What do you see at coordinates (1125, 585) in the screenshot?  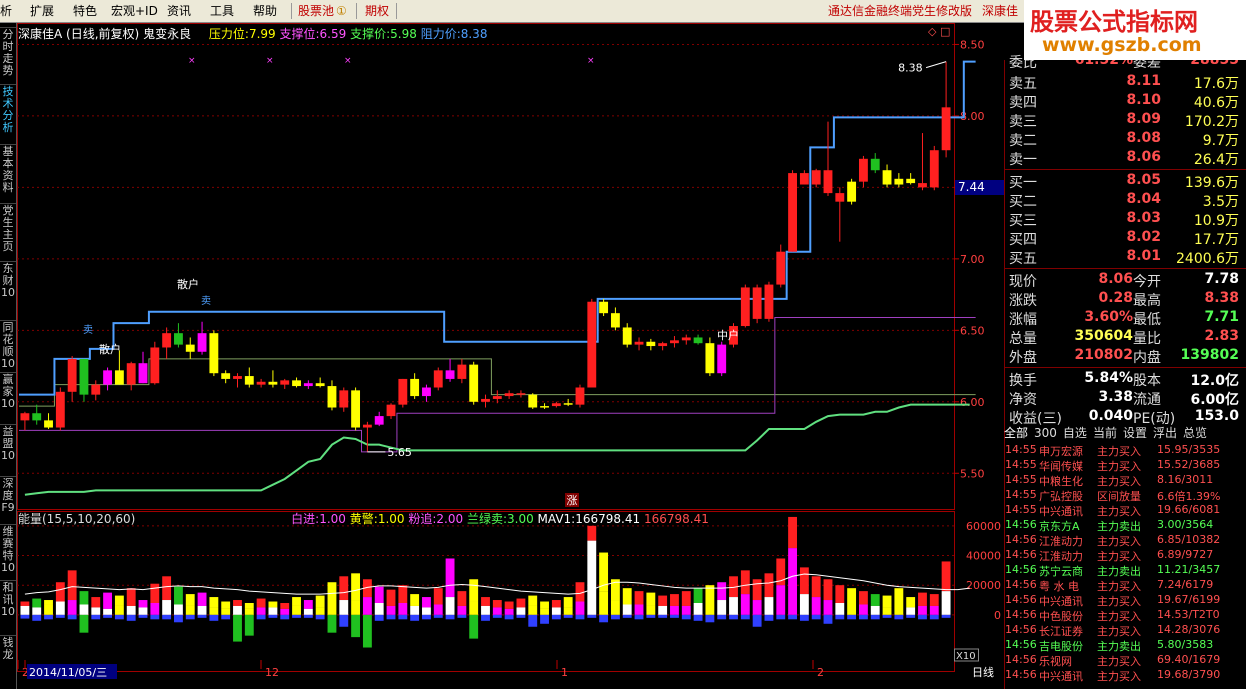 I see `trade-row: 14:56 粤 水 电 主力买入 7.24/6179` at bounding box center [1125, 585].